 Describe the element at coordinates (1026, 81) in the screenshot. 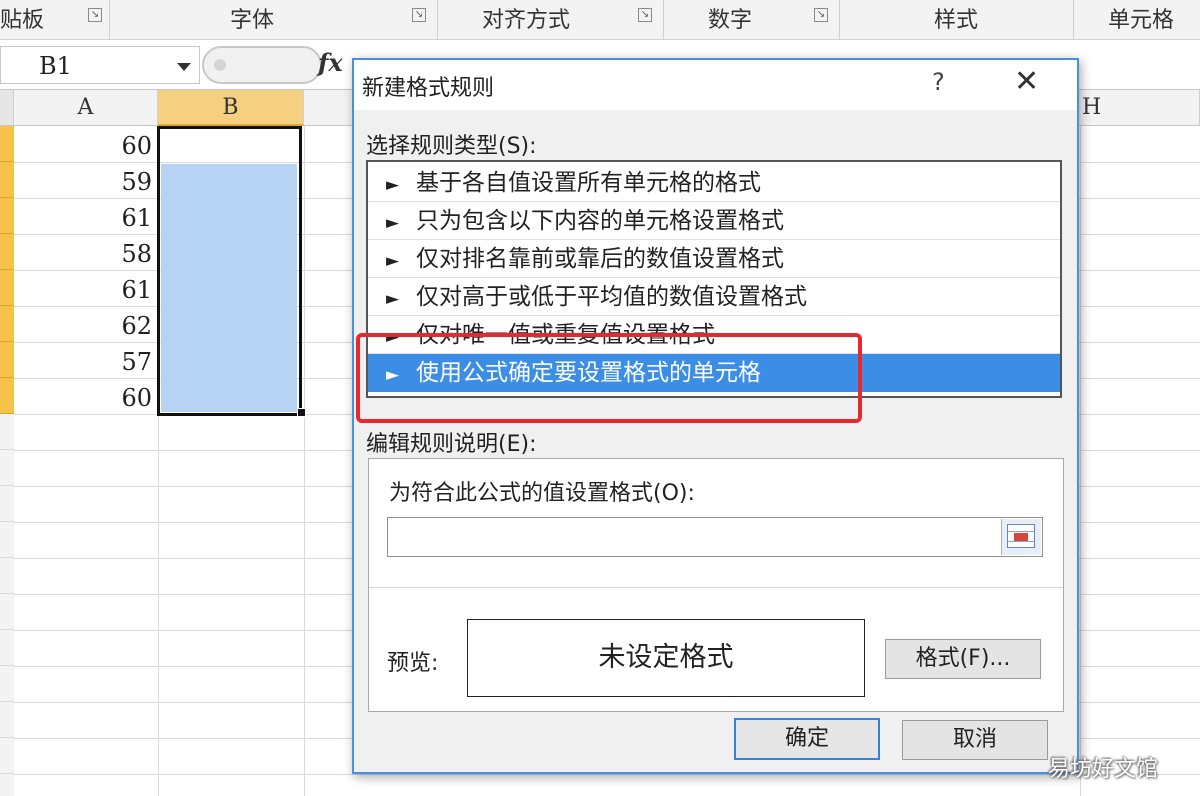

I see `close-icon: ✕` at that location.